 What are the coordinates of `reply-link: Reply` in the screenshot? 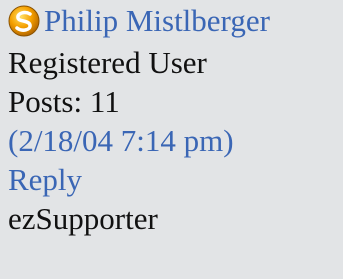 It's located at (45, 179).